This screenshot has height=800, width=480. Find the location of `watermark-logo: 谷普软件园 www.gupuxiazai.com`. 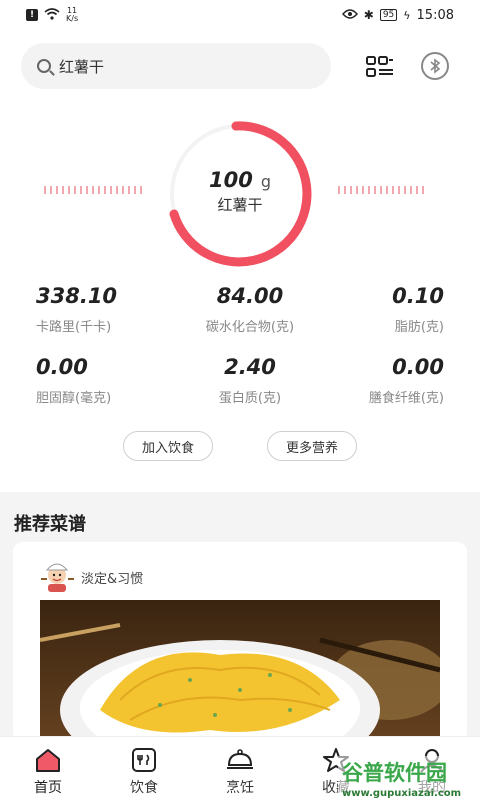

watermark-logo: 谷普软件园 www.gupuxiazai.com is located at coordinates (409, 778).